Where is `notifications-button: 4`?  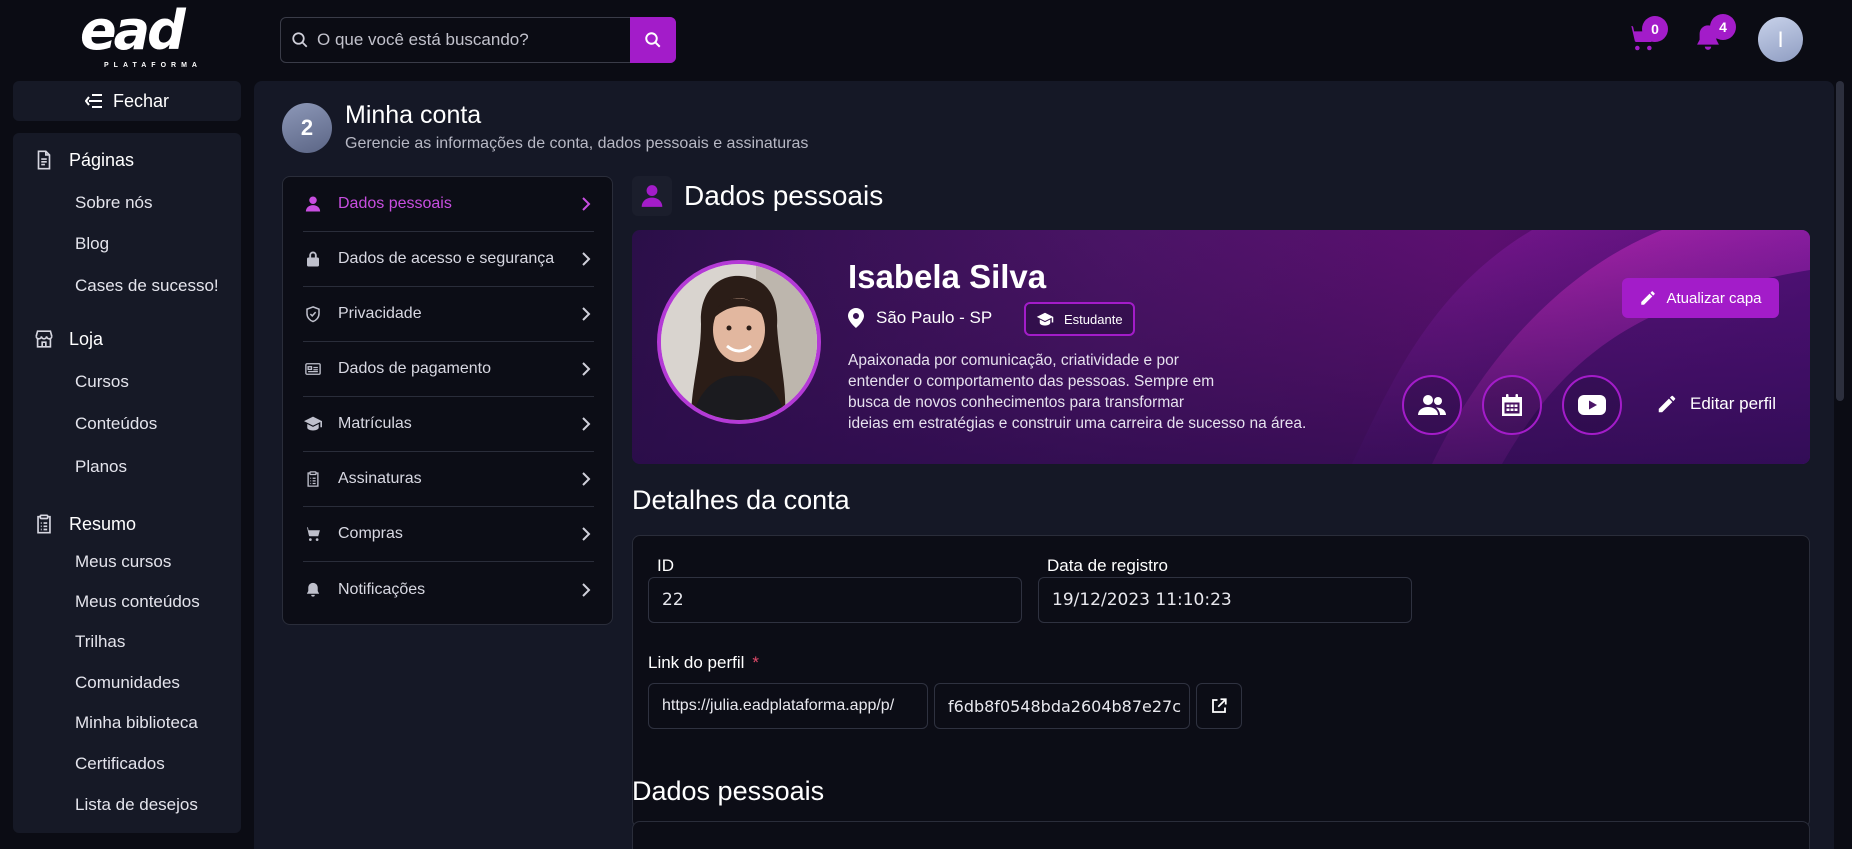
notifications-button: 4 is located at coordinates (1714, 34).